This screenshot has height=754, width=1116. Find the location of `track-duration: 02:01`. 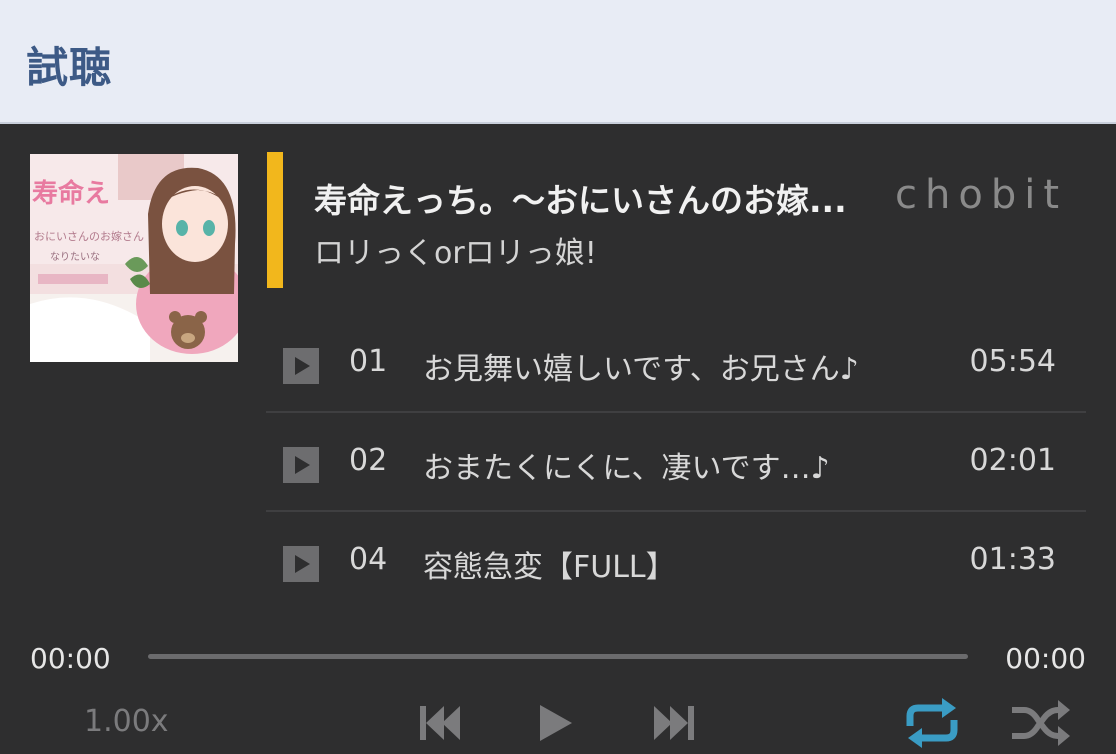

track-duration: 02:01 is located at coordinates (1012, 460).